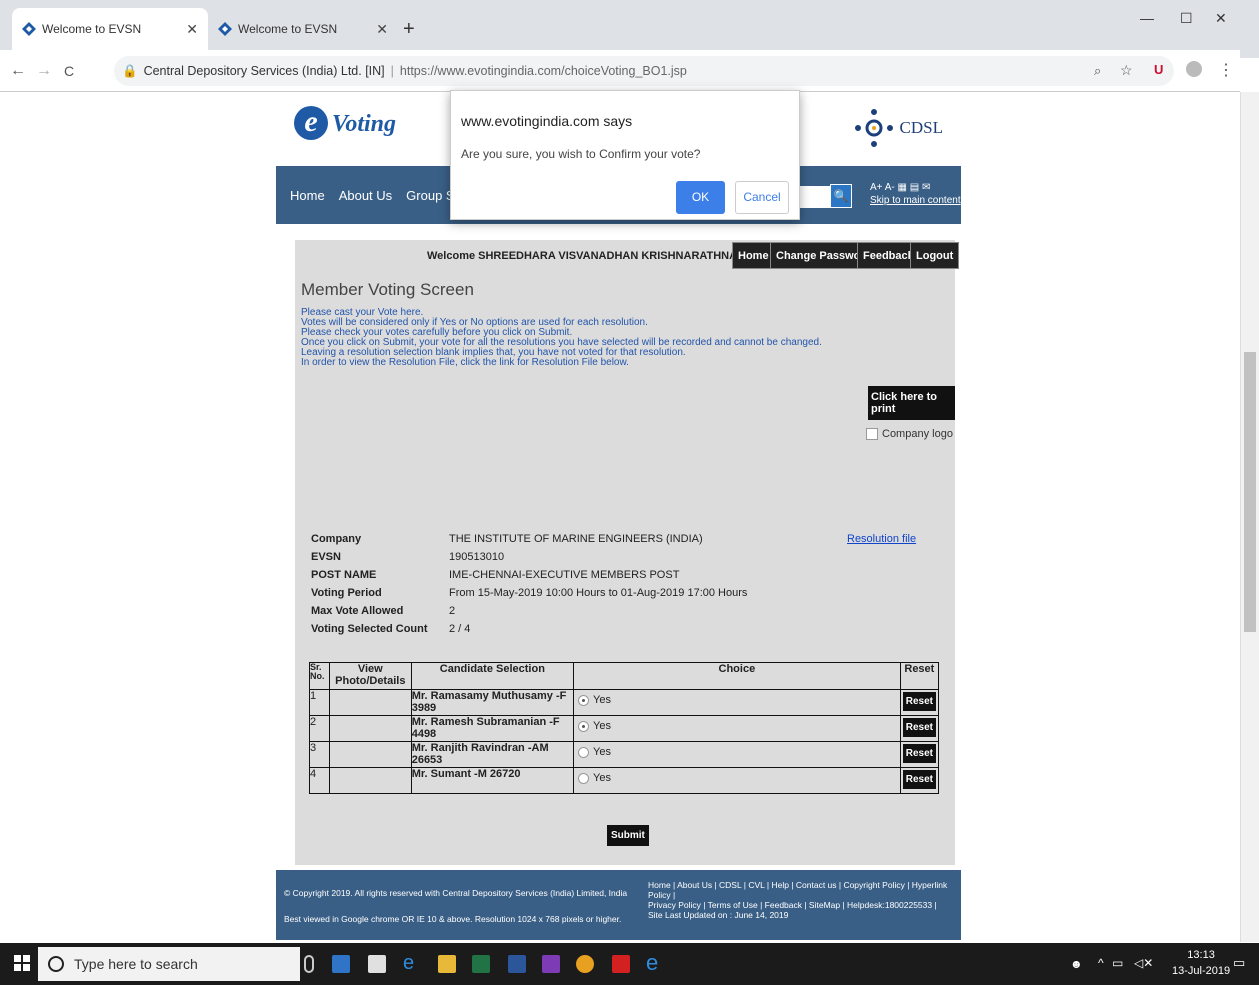  What do you see at coordinates (915, 200) in the screenshot?
I see `skip-to-main-link: Skip to main content` at bounding box center [915, 200].